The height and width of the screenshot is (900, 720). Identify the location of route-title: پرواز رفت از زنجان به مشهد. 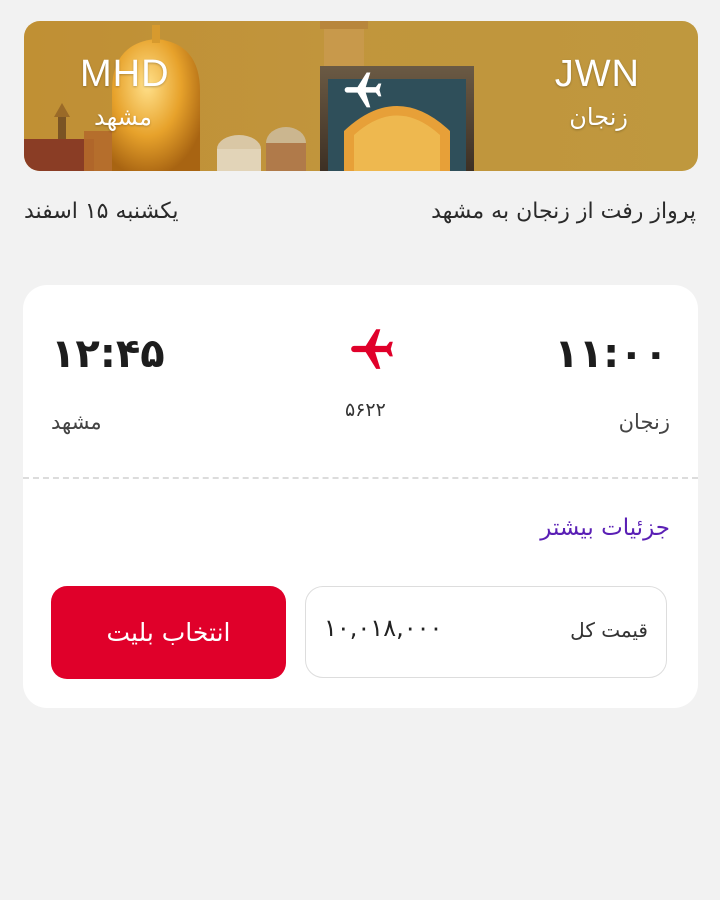
(563, 211).